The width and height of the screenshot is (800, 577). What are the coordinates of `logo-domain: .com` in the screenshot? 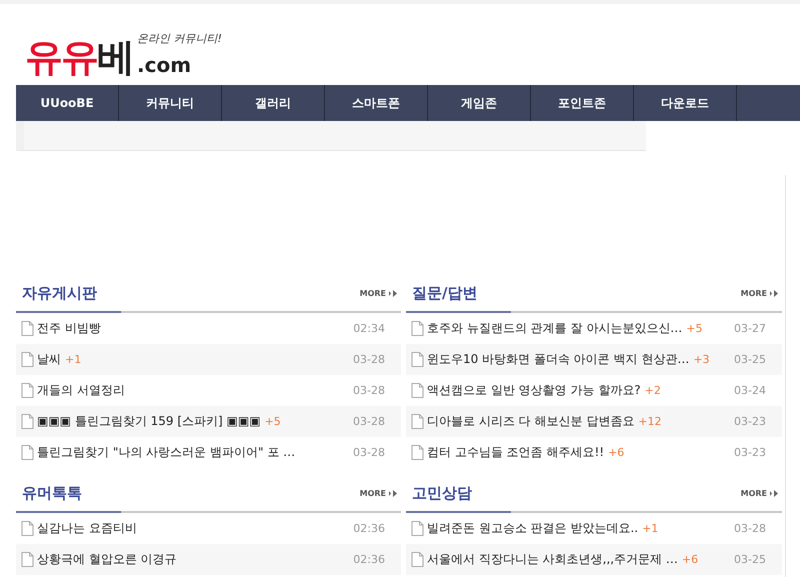 It's located at (164, 65).